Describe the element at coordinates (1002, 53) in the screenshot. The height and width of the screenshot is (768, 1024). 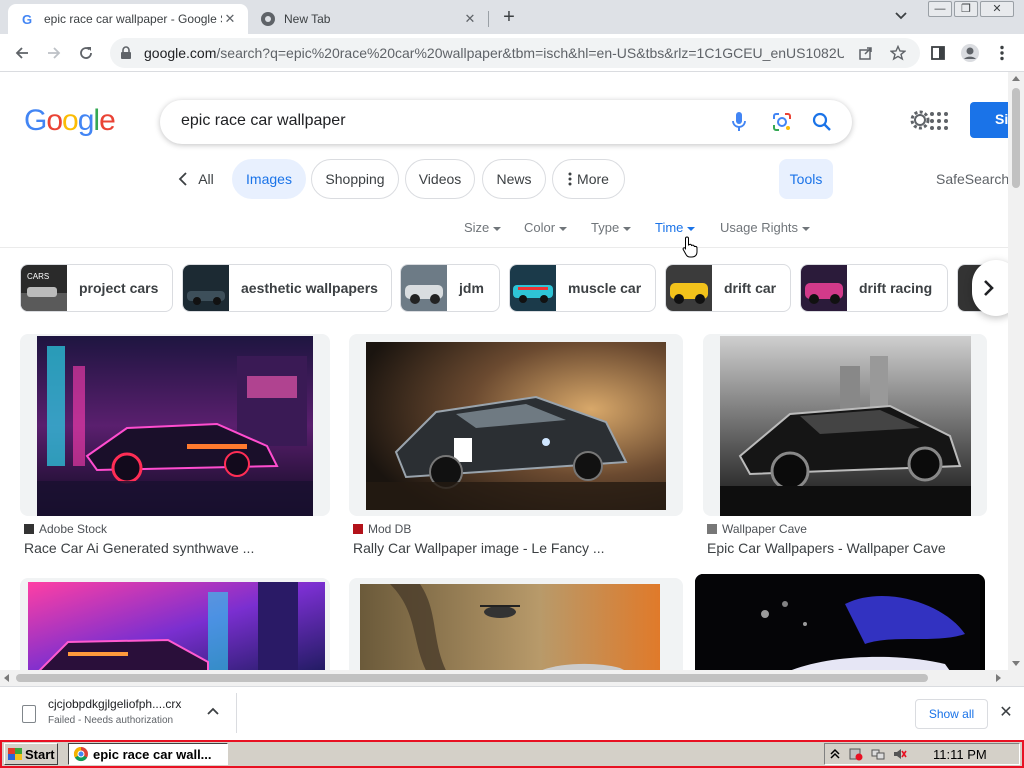
I see `chrome-menu-icon` at that location.